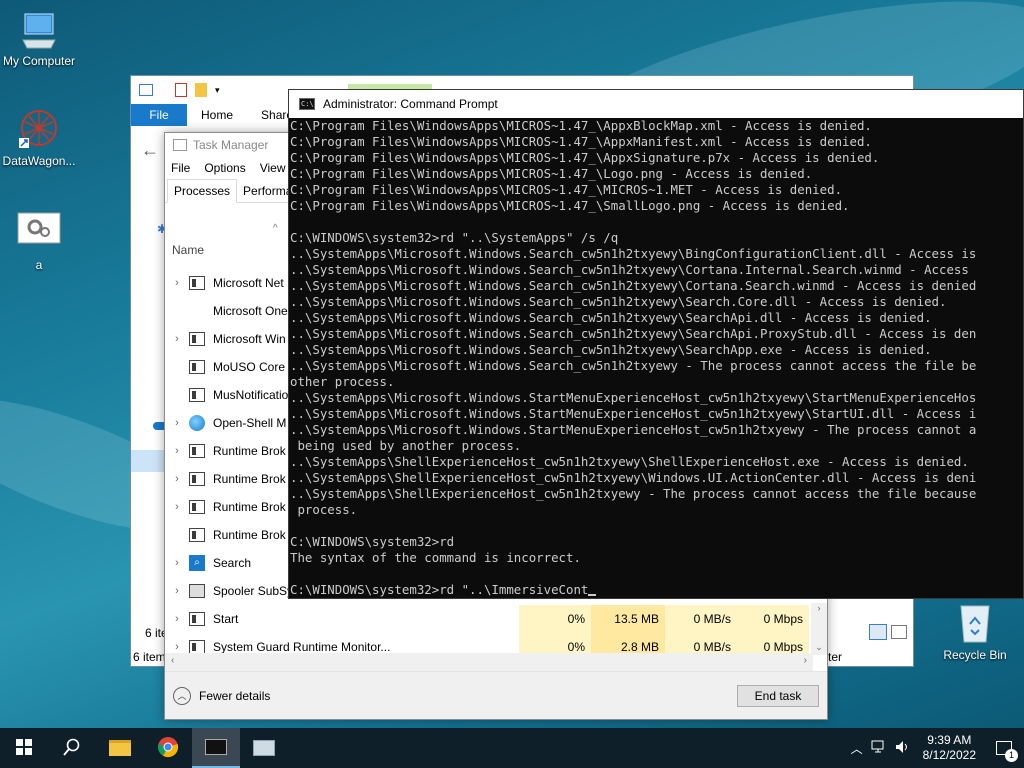 This screenshot has height=768, width=1024. Describe the element at coordinates (975, 622) in the screenshot. I see `recycle-bin-icon` at that location.